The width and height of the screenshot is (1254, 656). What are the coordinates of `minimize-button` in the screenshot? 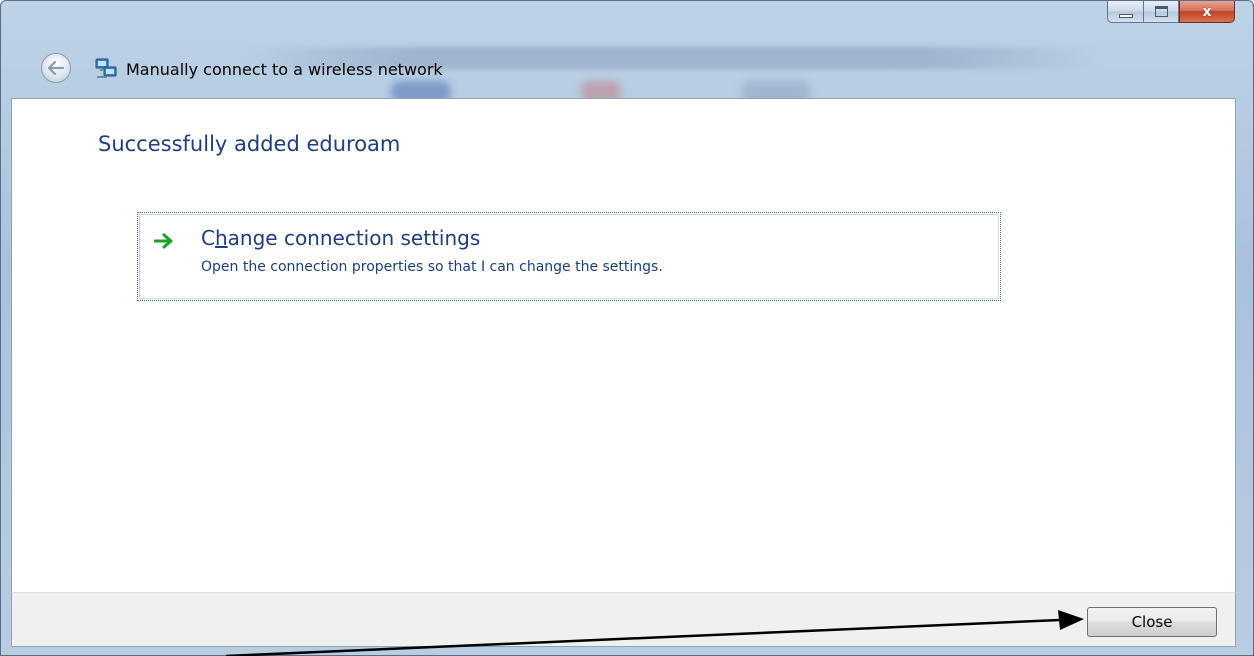 It's located at (1125, 12).